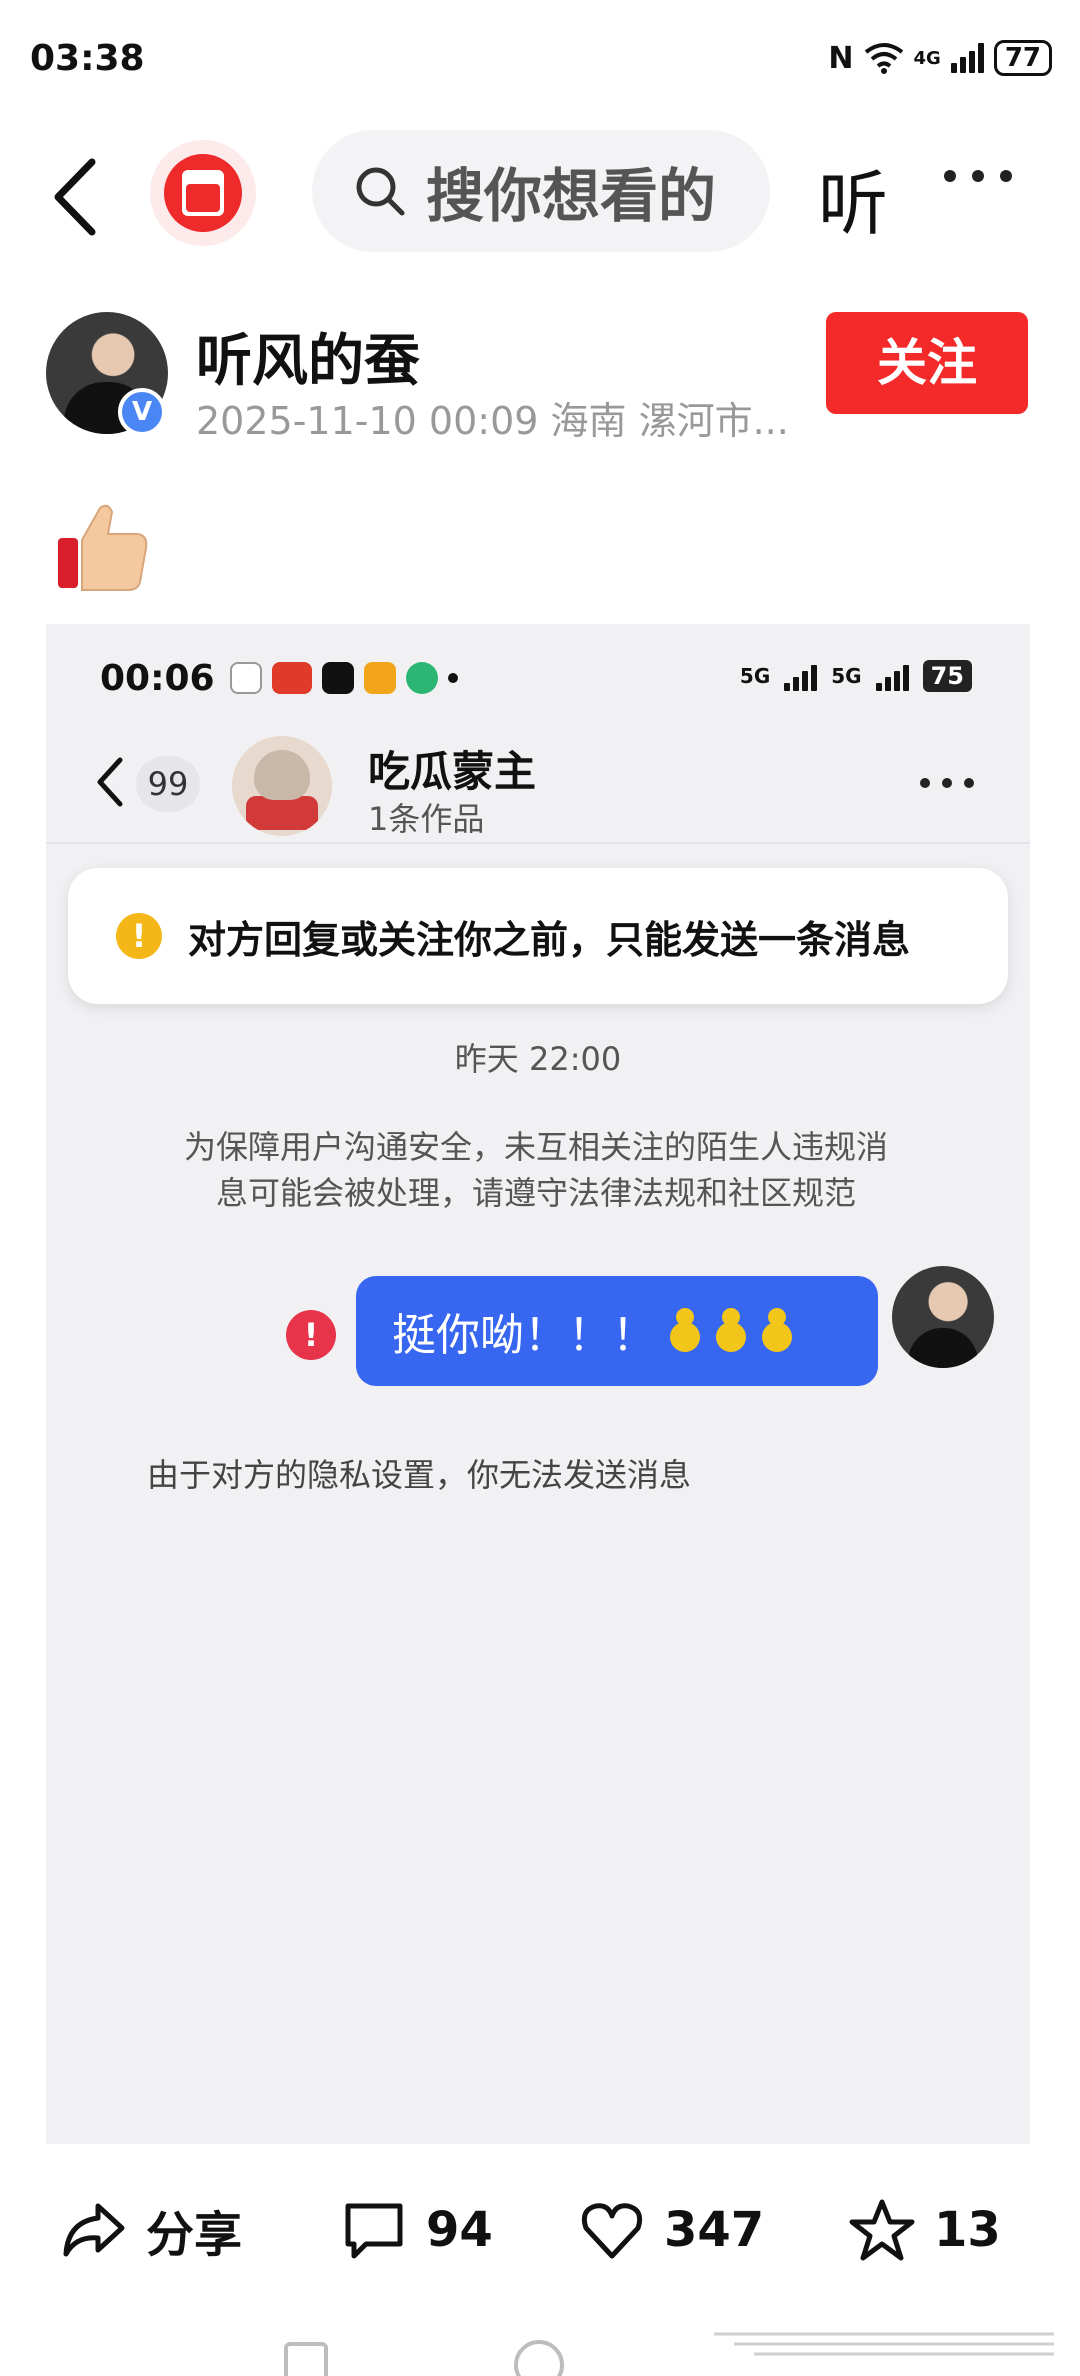 Image resolution: width=1080 pixels, height=2376 pixels. I want to click on like-button: 347, so click(671, 2230).